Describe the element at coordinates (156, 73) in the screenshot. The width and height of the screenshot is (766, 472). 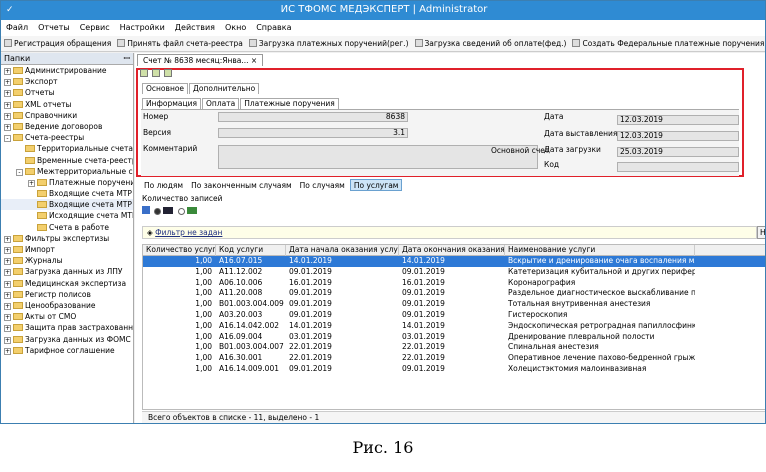
I see `refresh-icon` at that location.